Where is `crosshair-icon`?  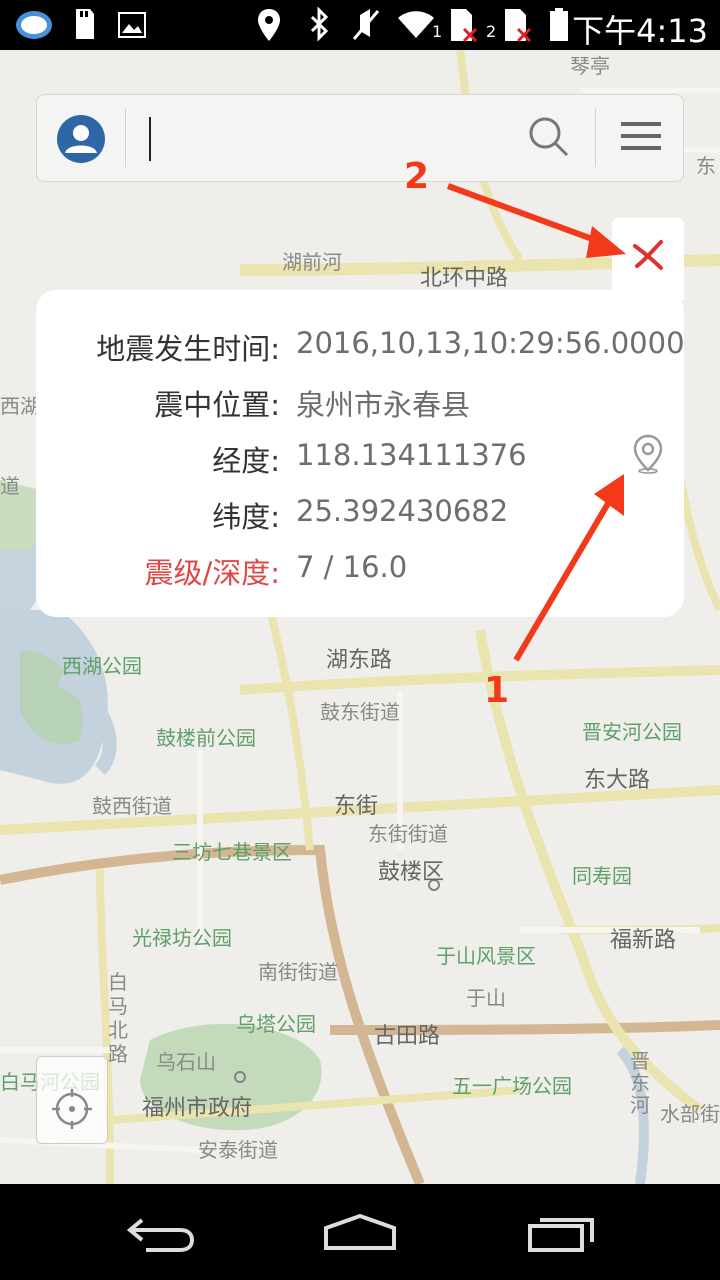 crosshair-icon is located at coordinates (72, 1109).